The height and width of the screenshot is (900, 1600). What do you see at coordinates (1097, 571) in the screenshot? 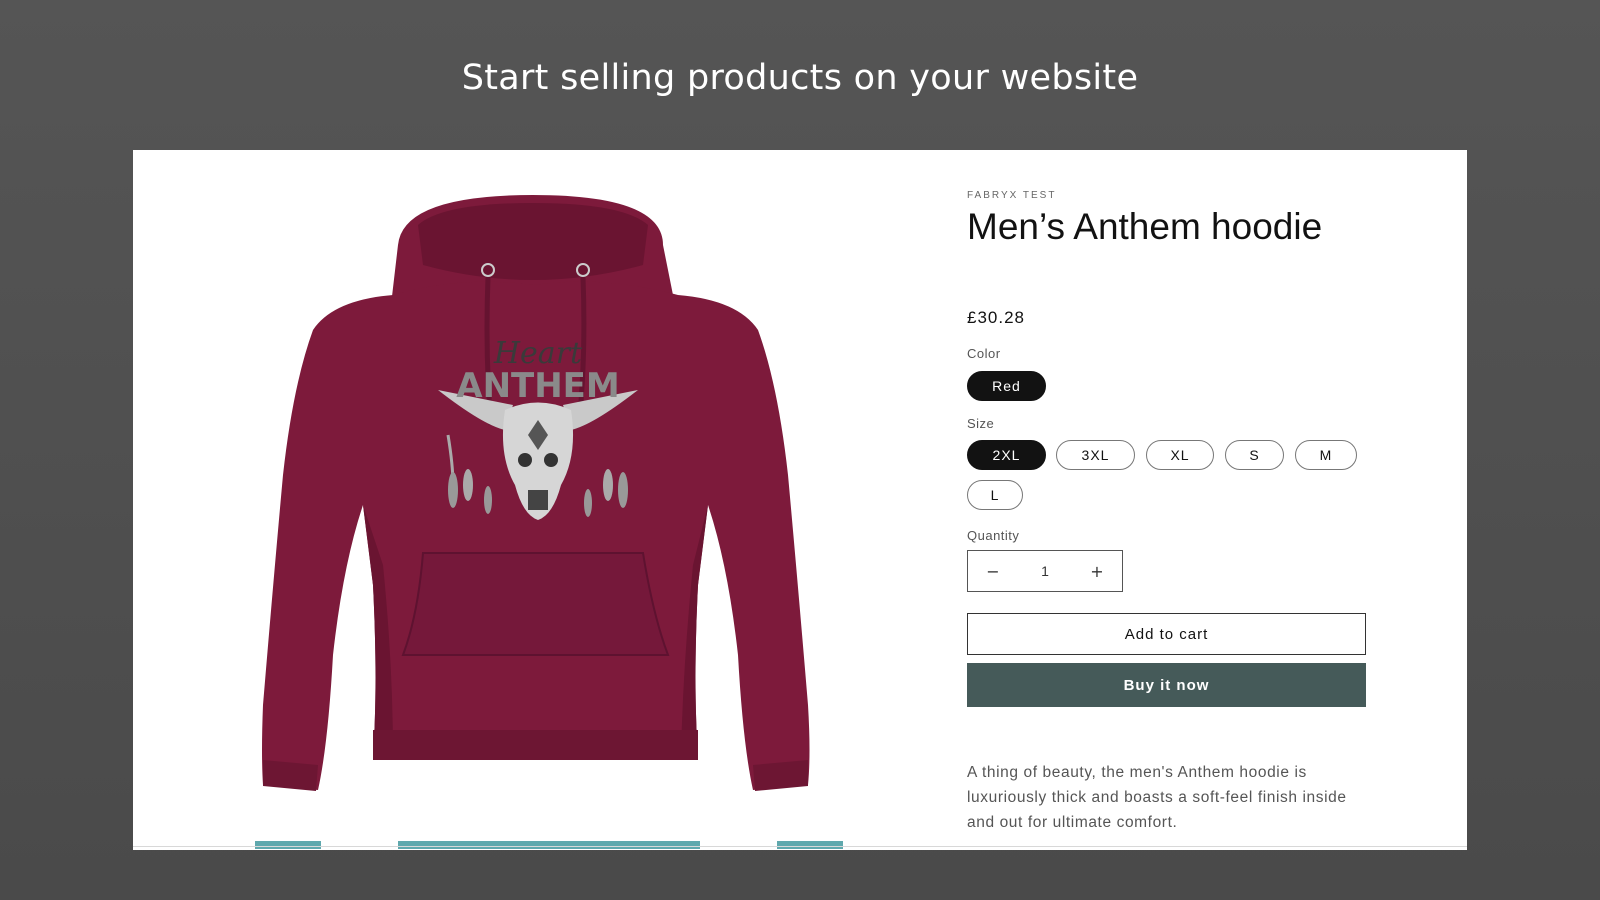
I see `quantity-increase-button: +` at bounding box center [1097, 571].